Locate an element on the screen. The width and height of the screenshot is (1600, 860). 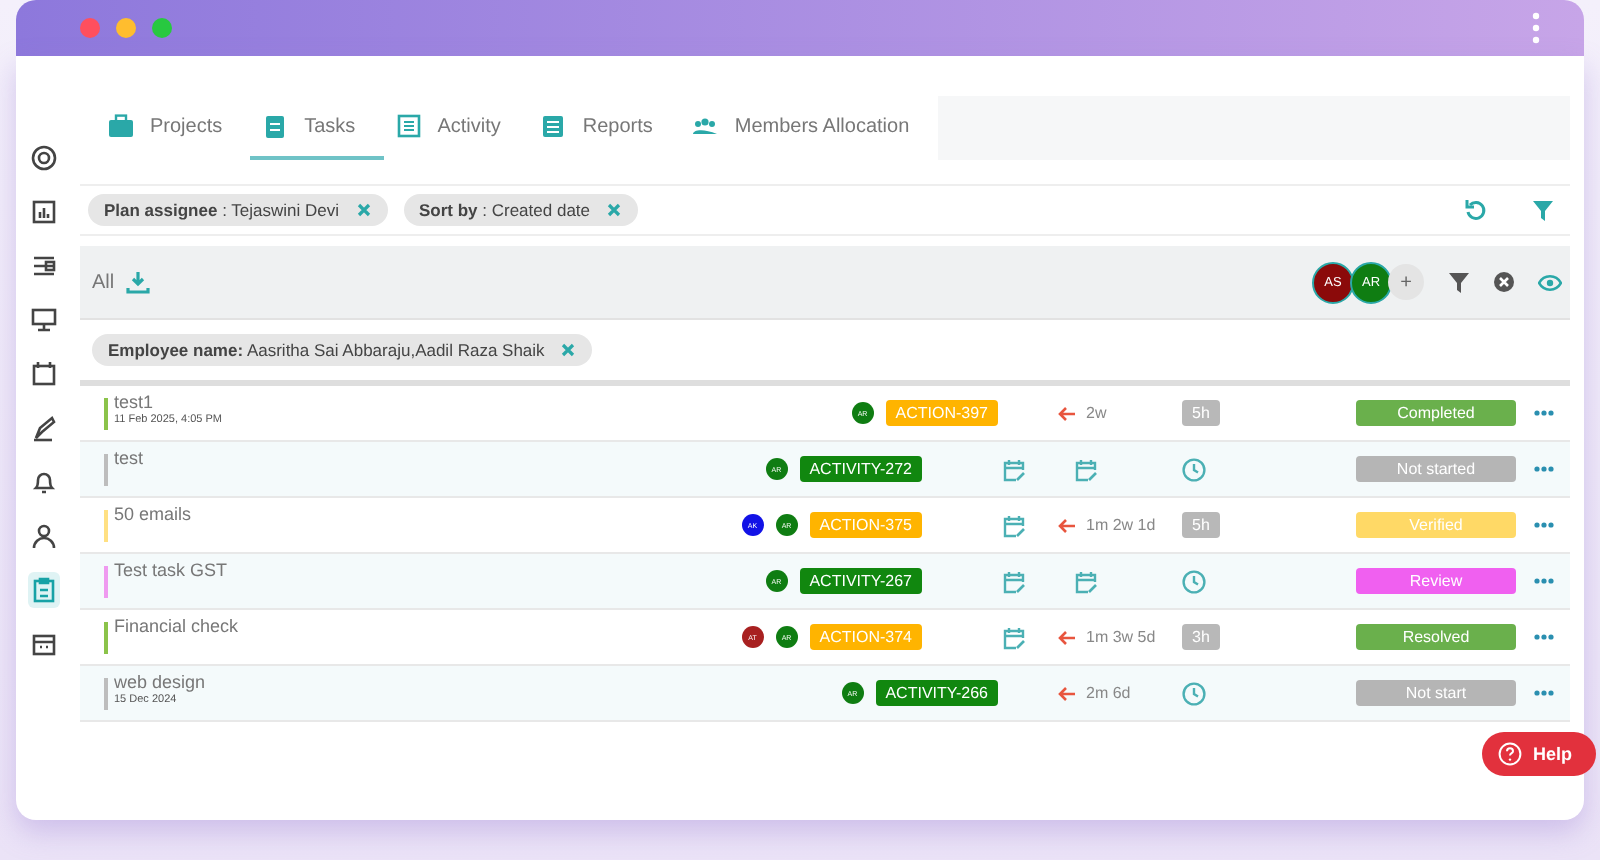
task-name: Financial check is located at coordinates (428, 626).